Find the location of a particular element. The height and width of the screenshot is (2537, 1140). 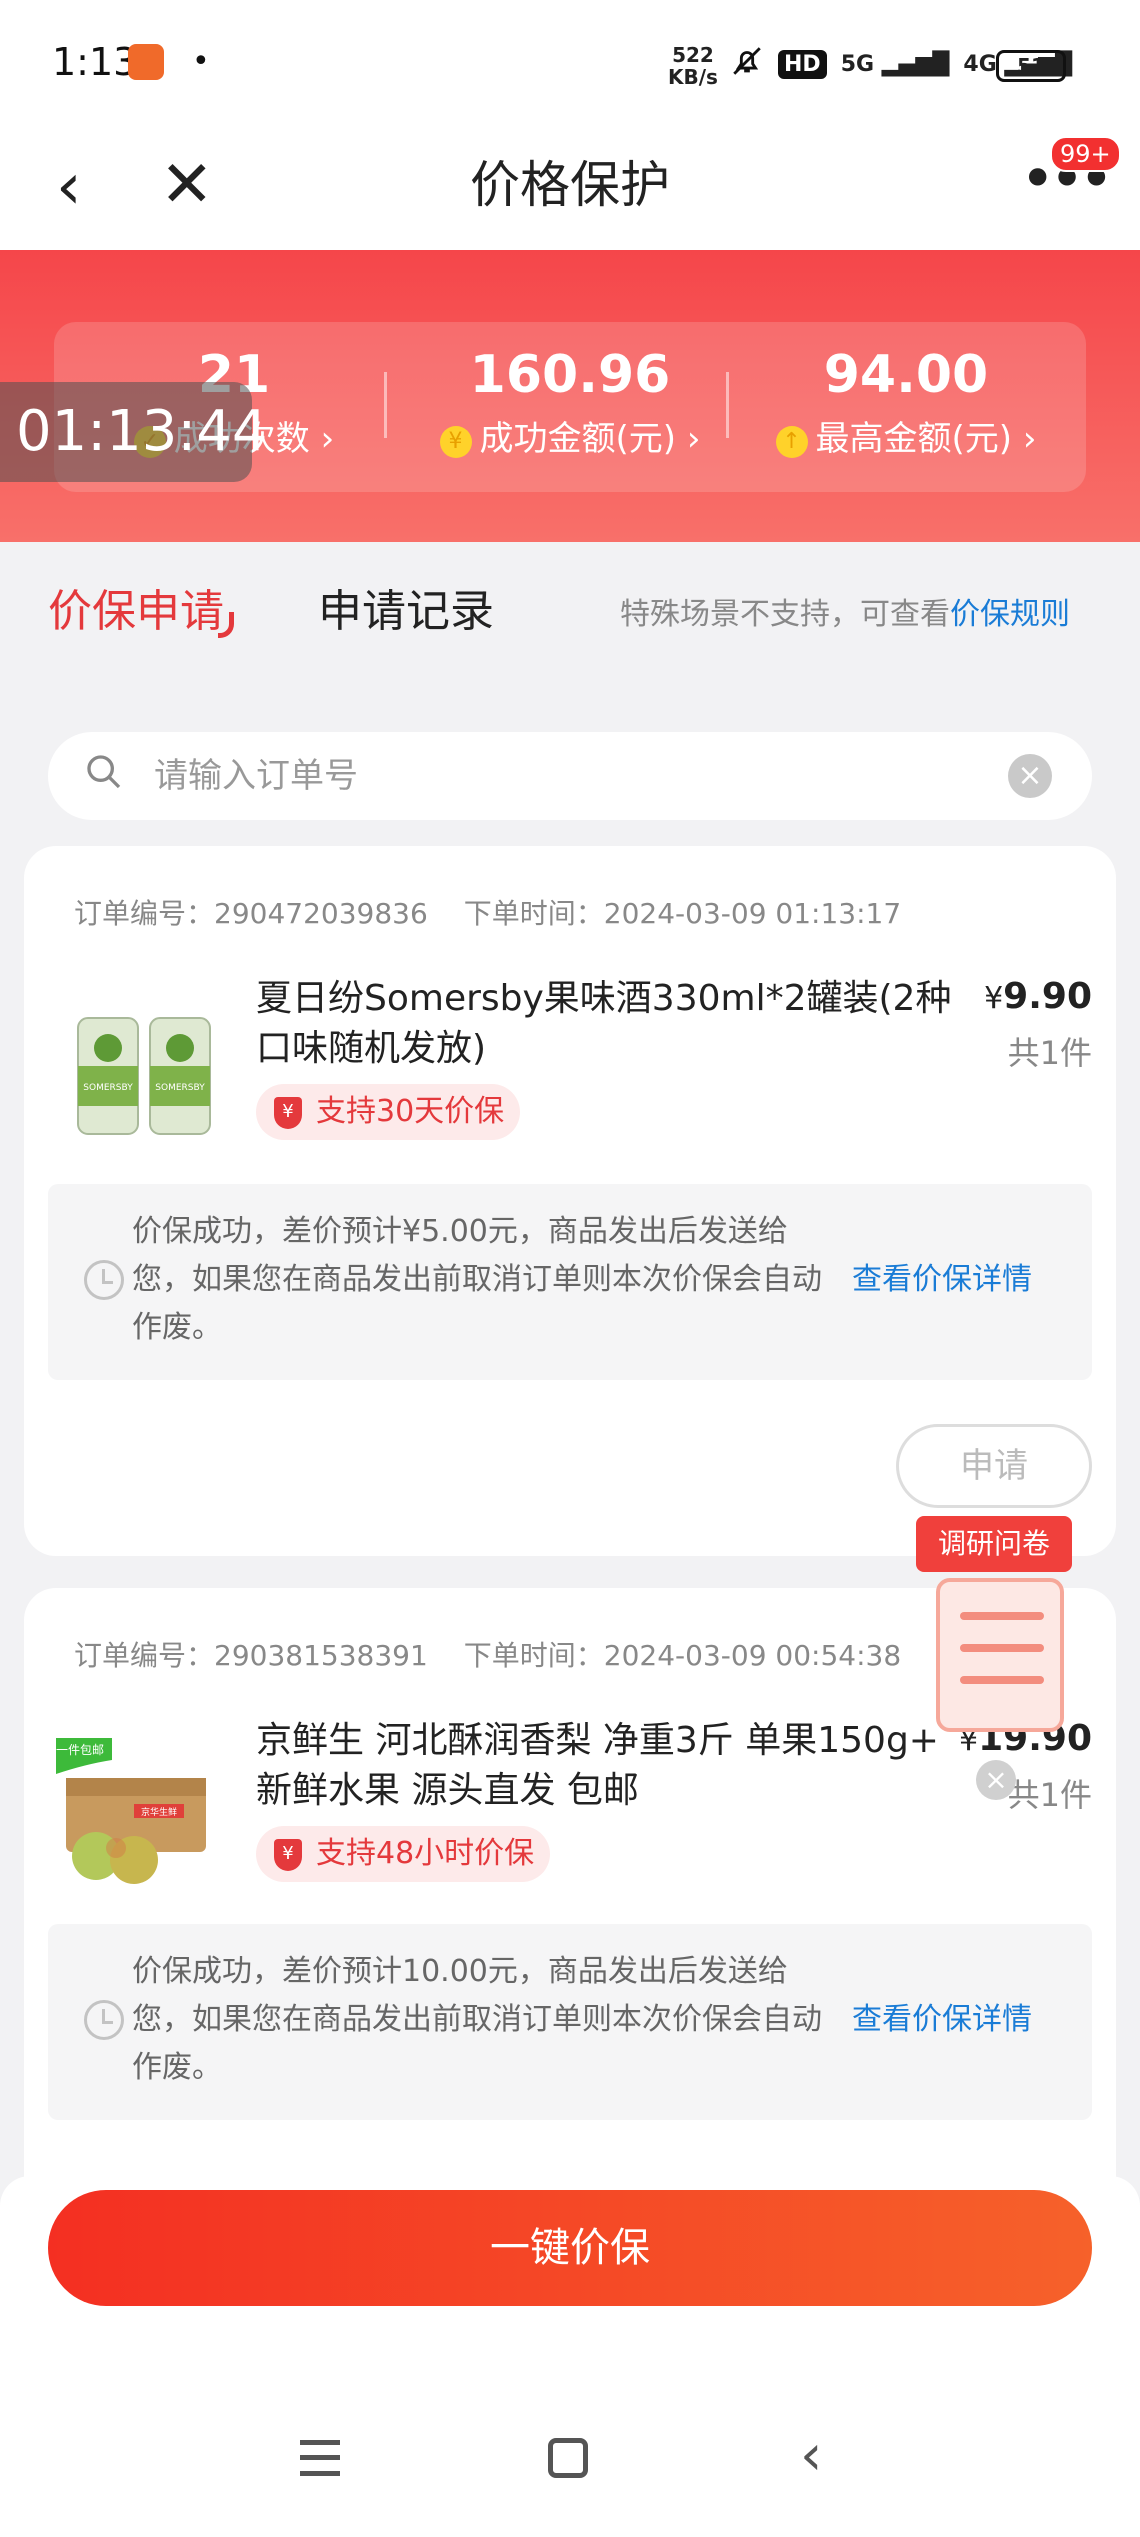

price-symbol: ¥ is located at coordinates (994, 998).